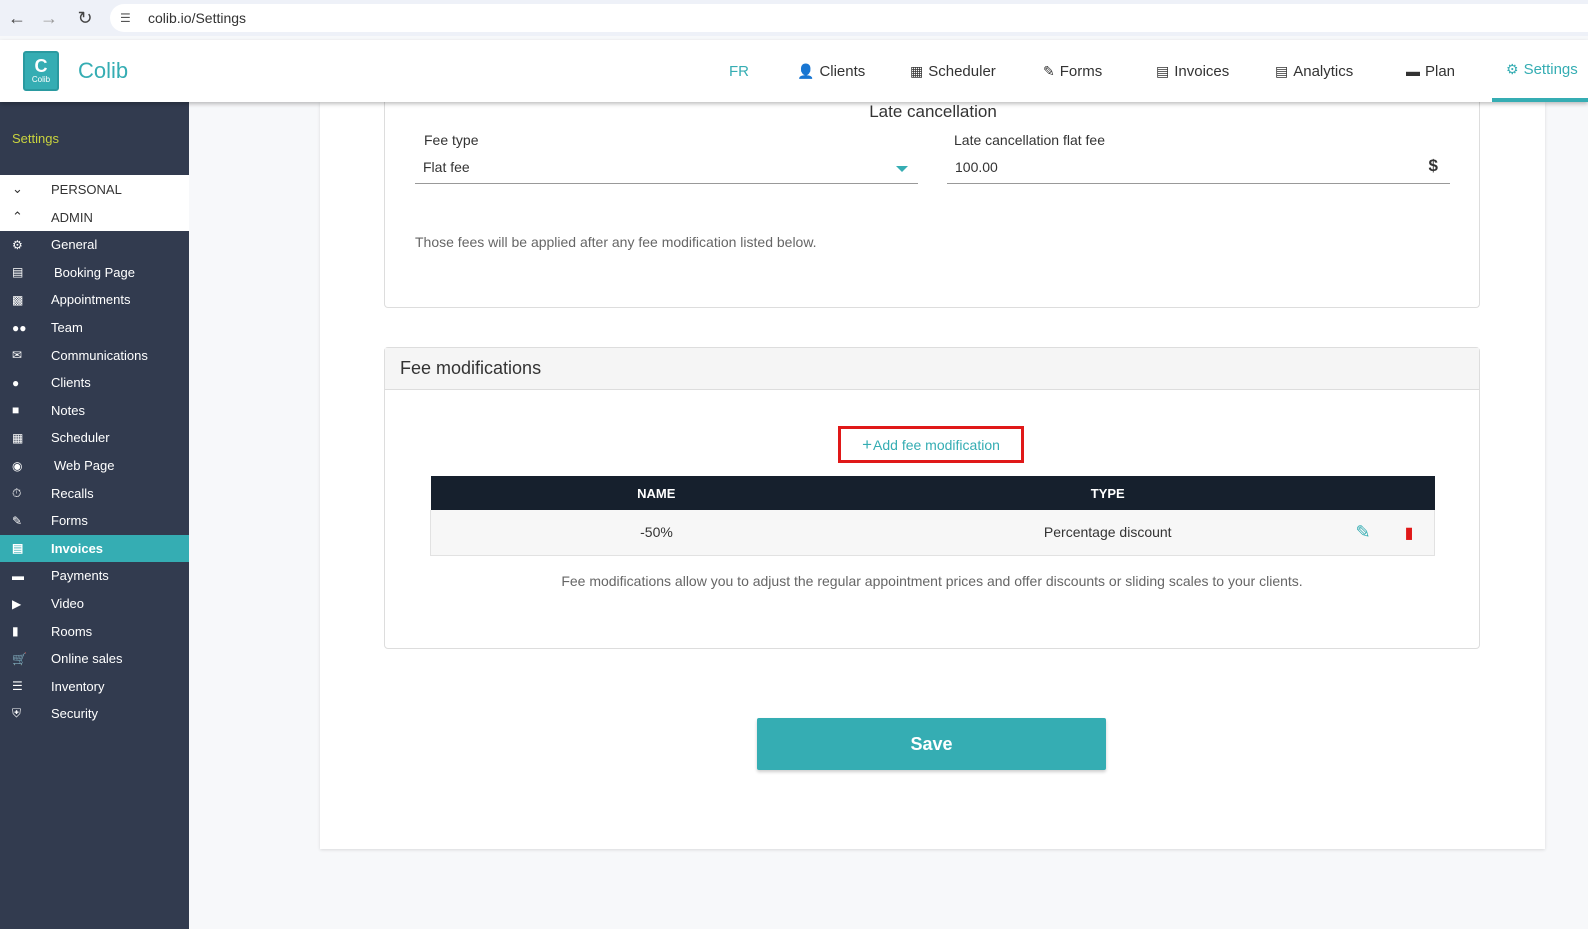 Image resolution: width=1588 pixels, height=929 pixels. I want to click on sidebar-item-scheduler: ▦ Scheduler, so click(94, 438).